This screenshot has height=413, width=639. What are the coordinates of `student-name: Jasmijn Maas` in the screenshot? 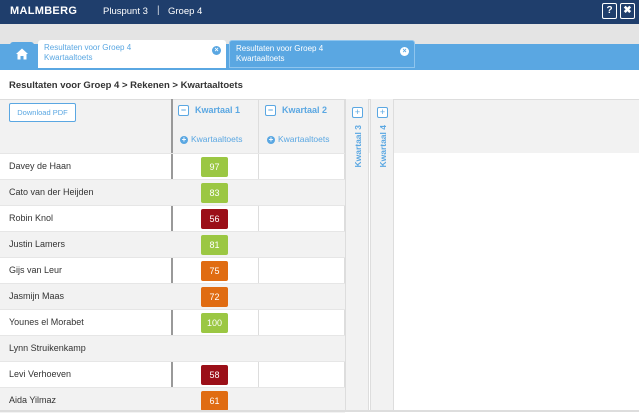 It's located at (36, 296).